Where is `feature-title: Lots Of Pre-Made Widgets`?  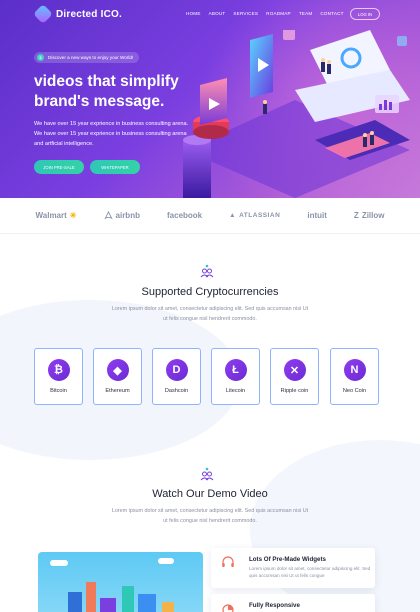 feature-title: Lots Of Pre-Made Widgets is located at coordinates (287, 559).